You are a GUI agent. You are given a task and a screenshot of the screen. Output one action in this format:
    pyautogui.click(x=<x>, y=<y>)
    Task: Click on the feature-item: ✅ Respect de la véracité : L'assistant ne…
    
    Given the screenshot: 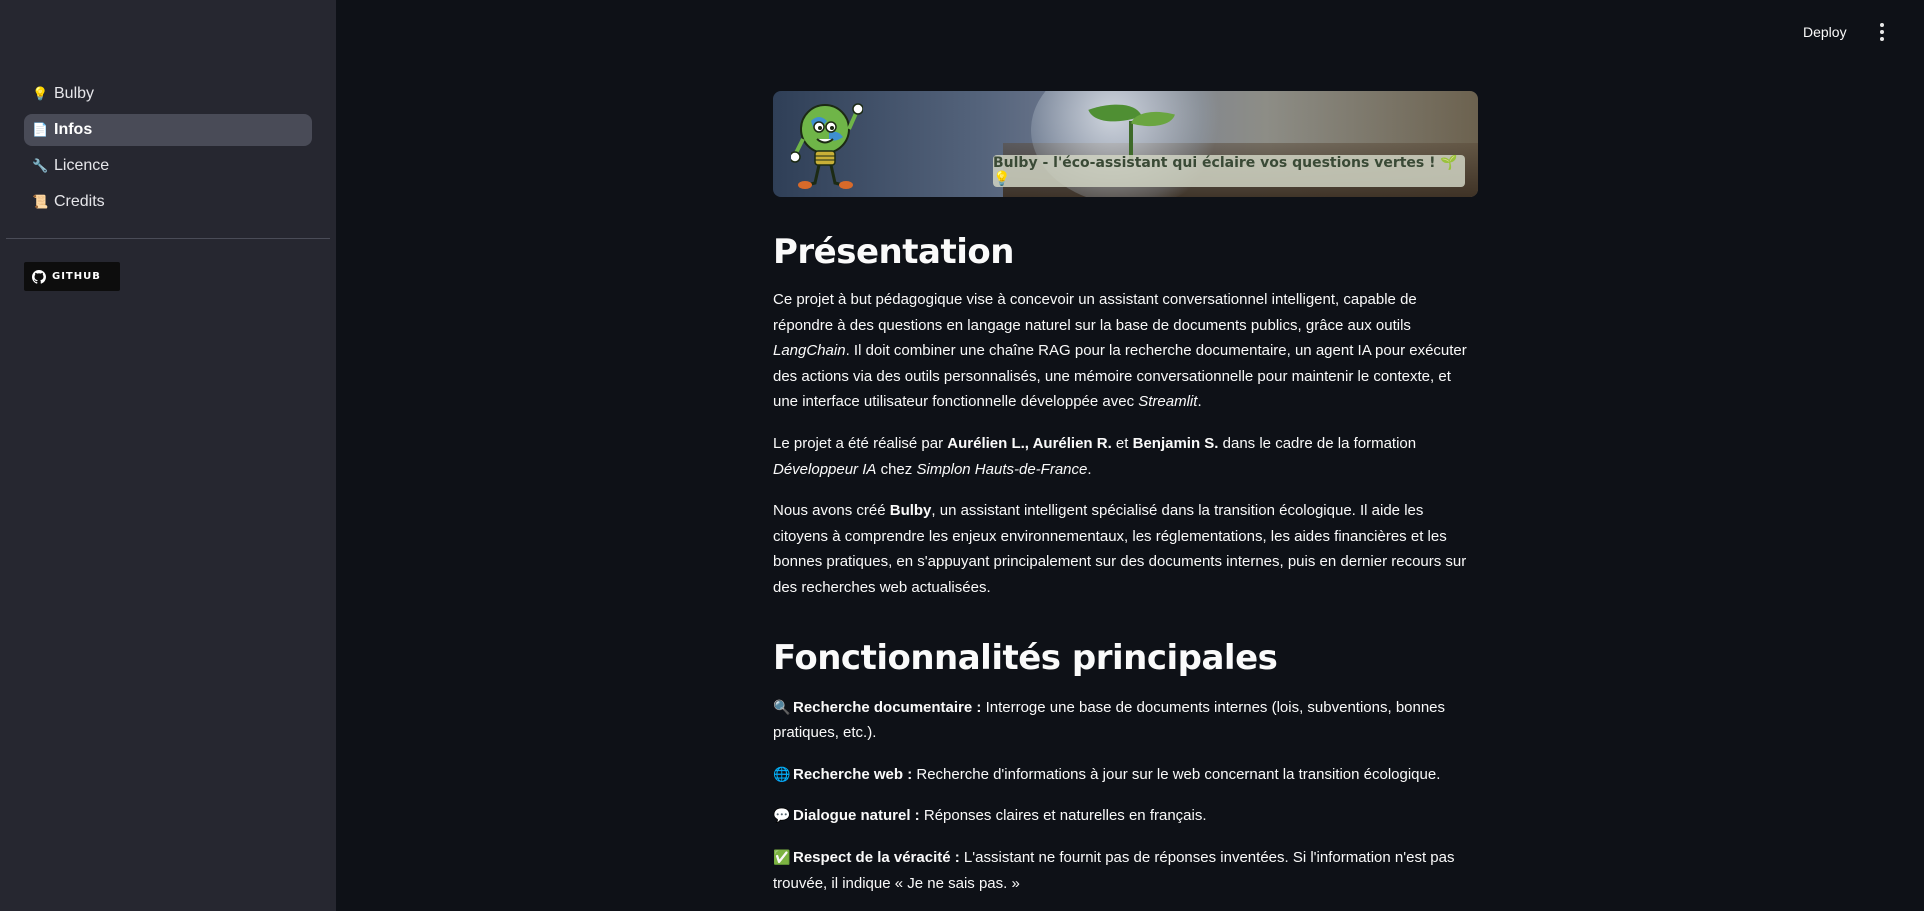 What is the action you would take?
    pyautogui.click(x=1125, y=870)
    